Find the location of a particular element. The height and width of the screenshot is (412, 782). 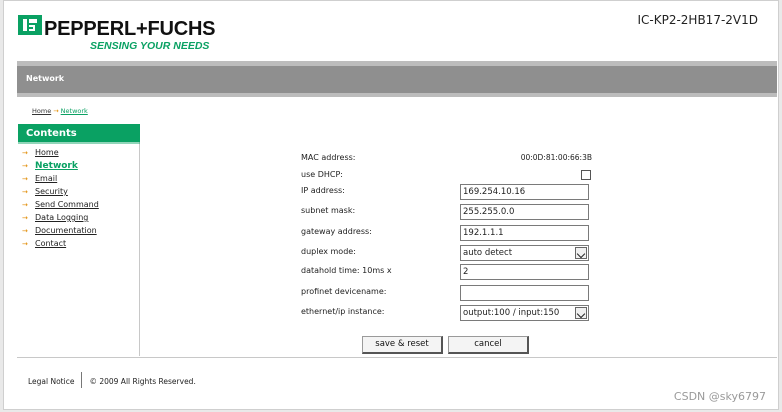

ip-address-row: IP address: 169.254.10.16 is located at coordinates (447, 192).